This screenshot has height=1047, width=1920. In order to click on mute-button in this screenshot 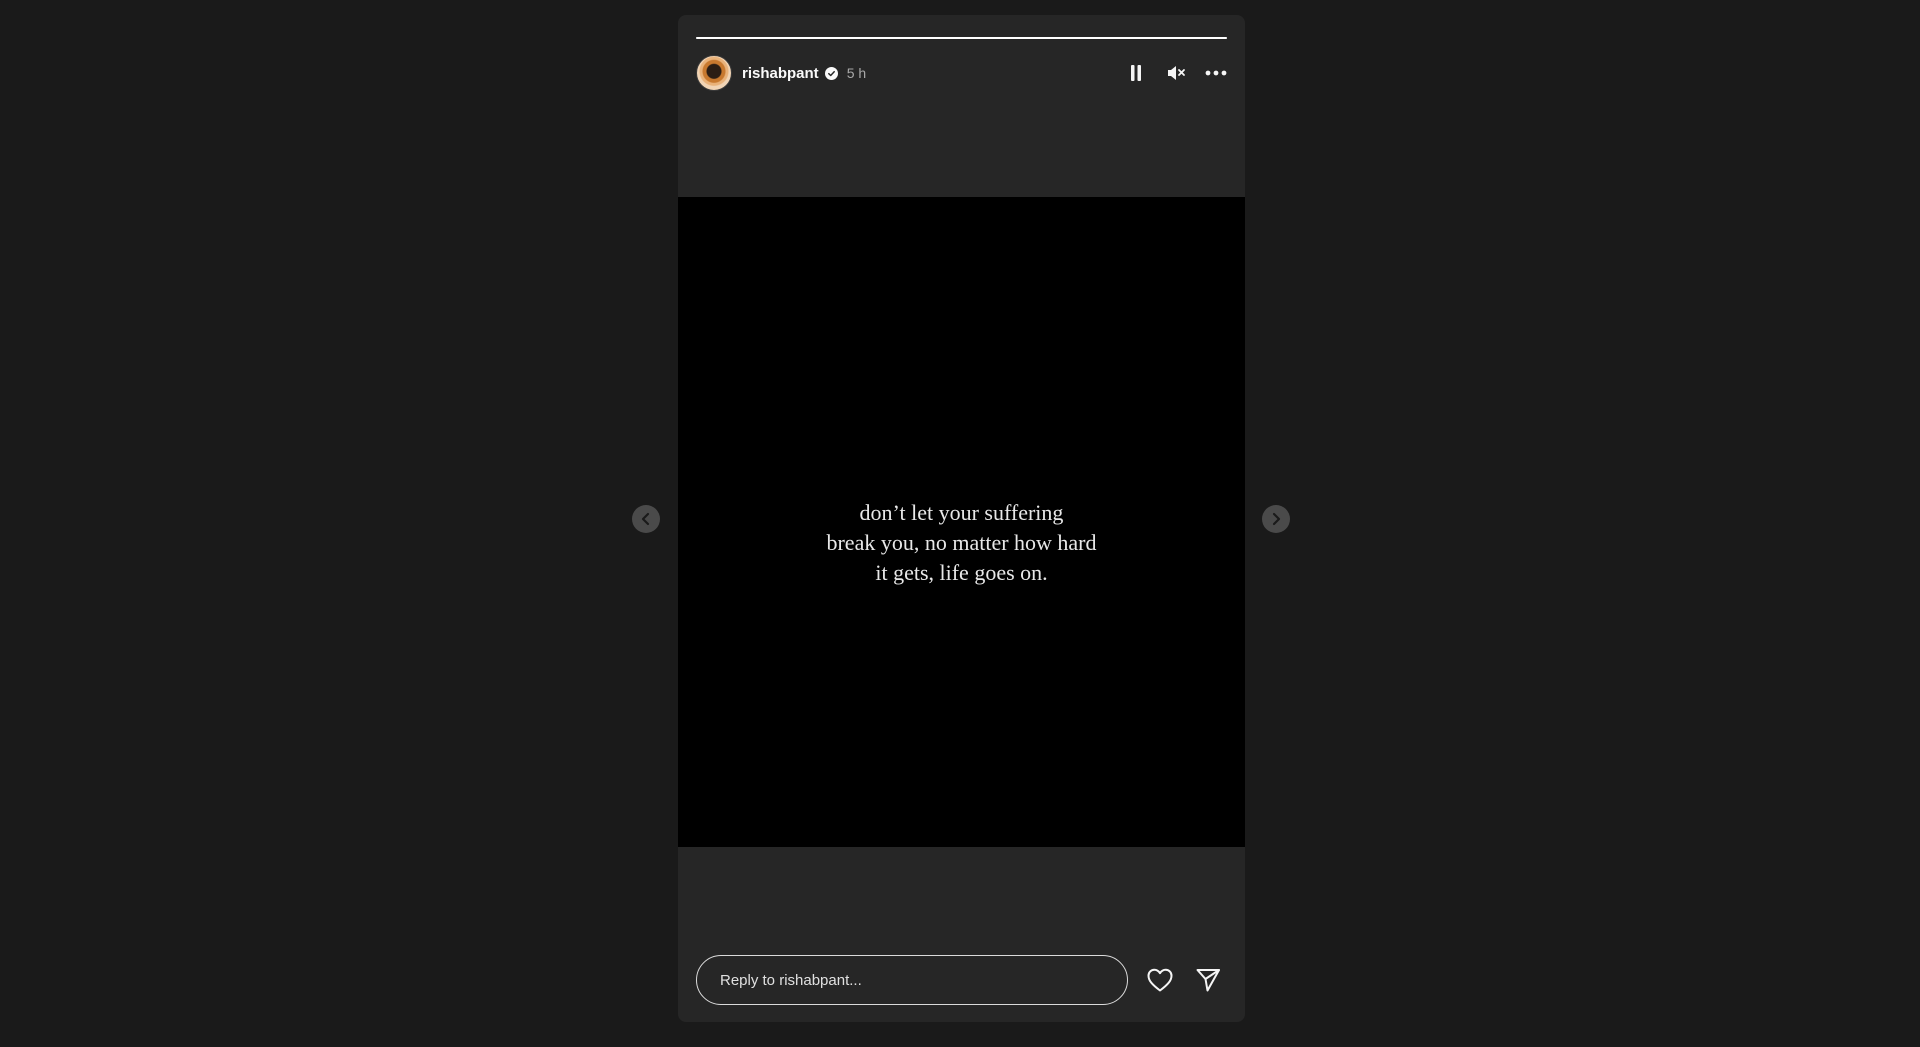, I will do `click(1176, 73)`.